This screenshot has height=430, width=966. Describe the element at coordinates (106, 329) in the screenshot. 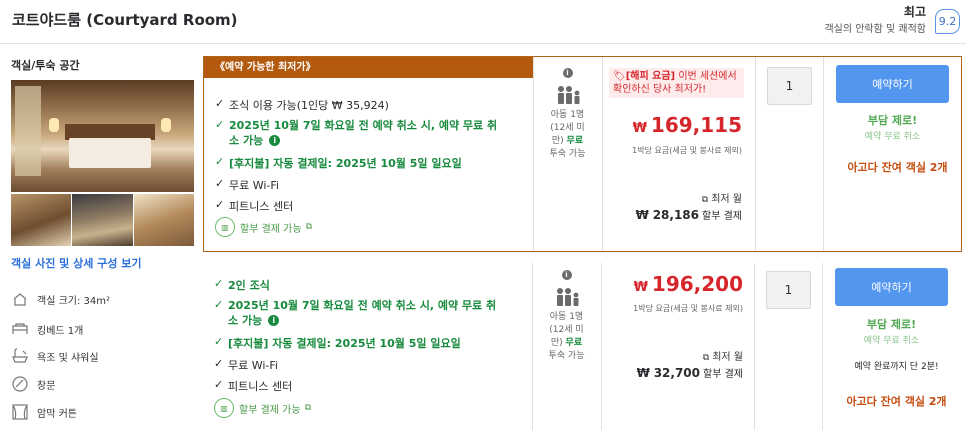

I see `feature-bed: 킹베드 1개` at that location.